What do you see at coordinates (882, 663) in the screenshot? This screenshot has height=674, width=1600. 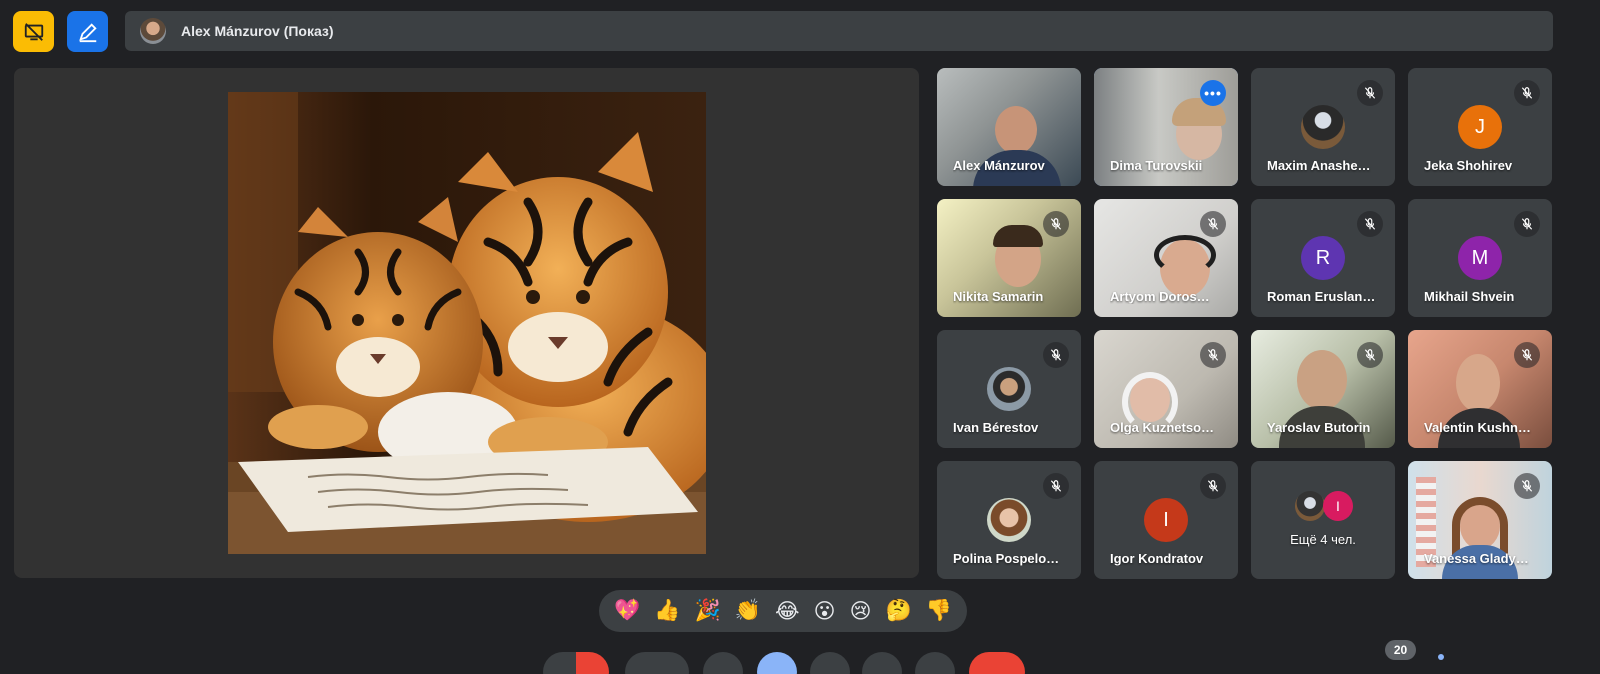 I see `raise-hand-button` at bounding box center [882, 663].